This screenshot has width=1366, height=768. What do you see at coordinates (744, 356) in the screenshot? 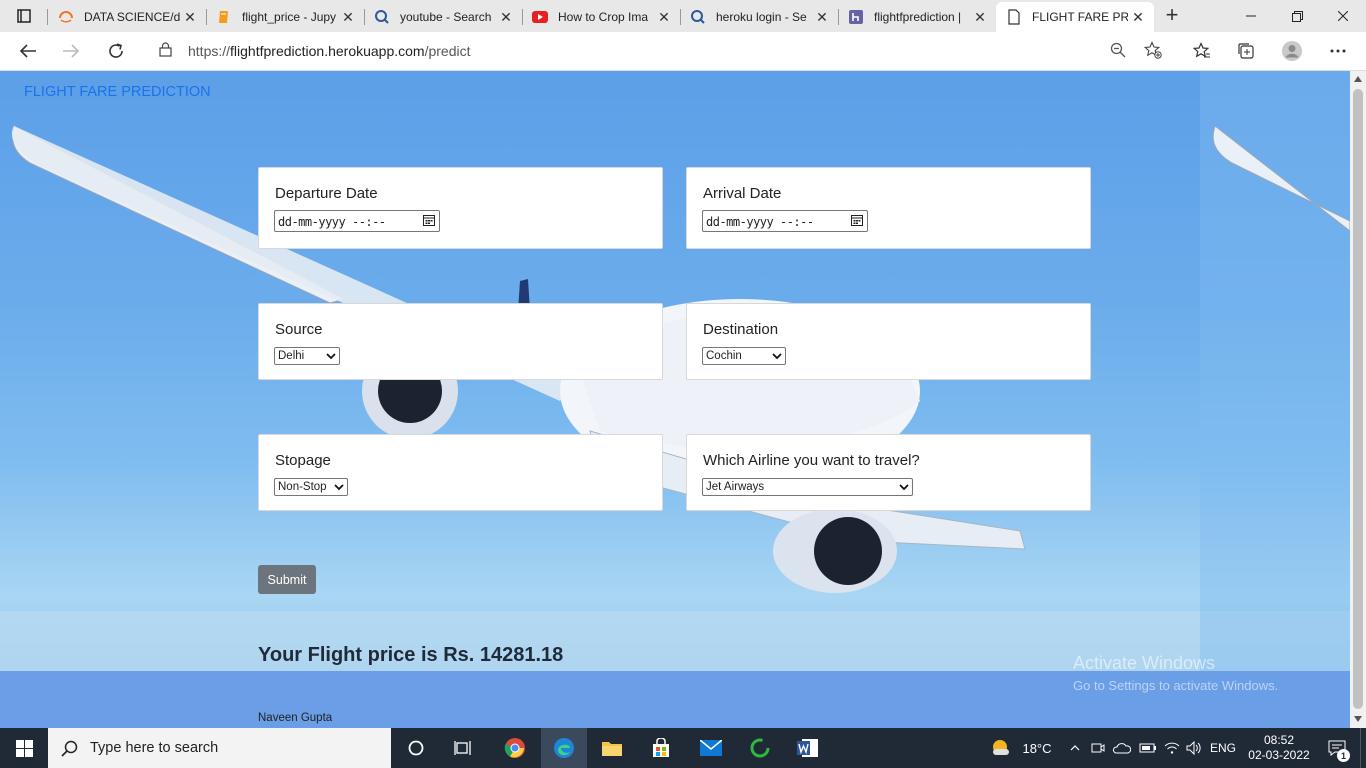
I see `destination-select: Cochin` at bounding box center [744, 356].